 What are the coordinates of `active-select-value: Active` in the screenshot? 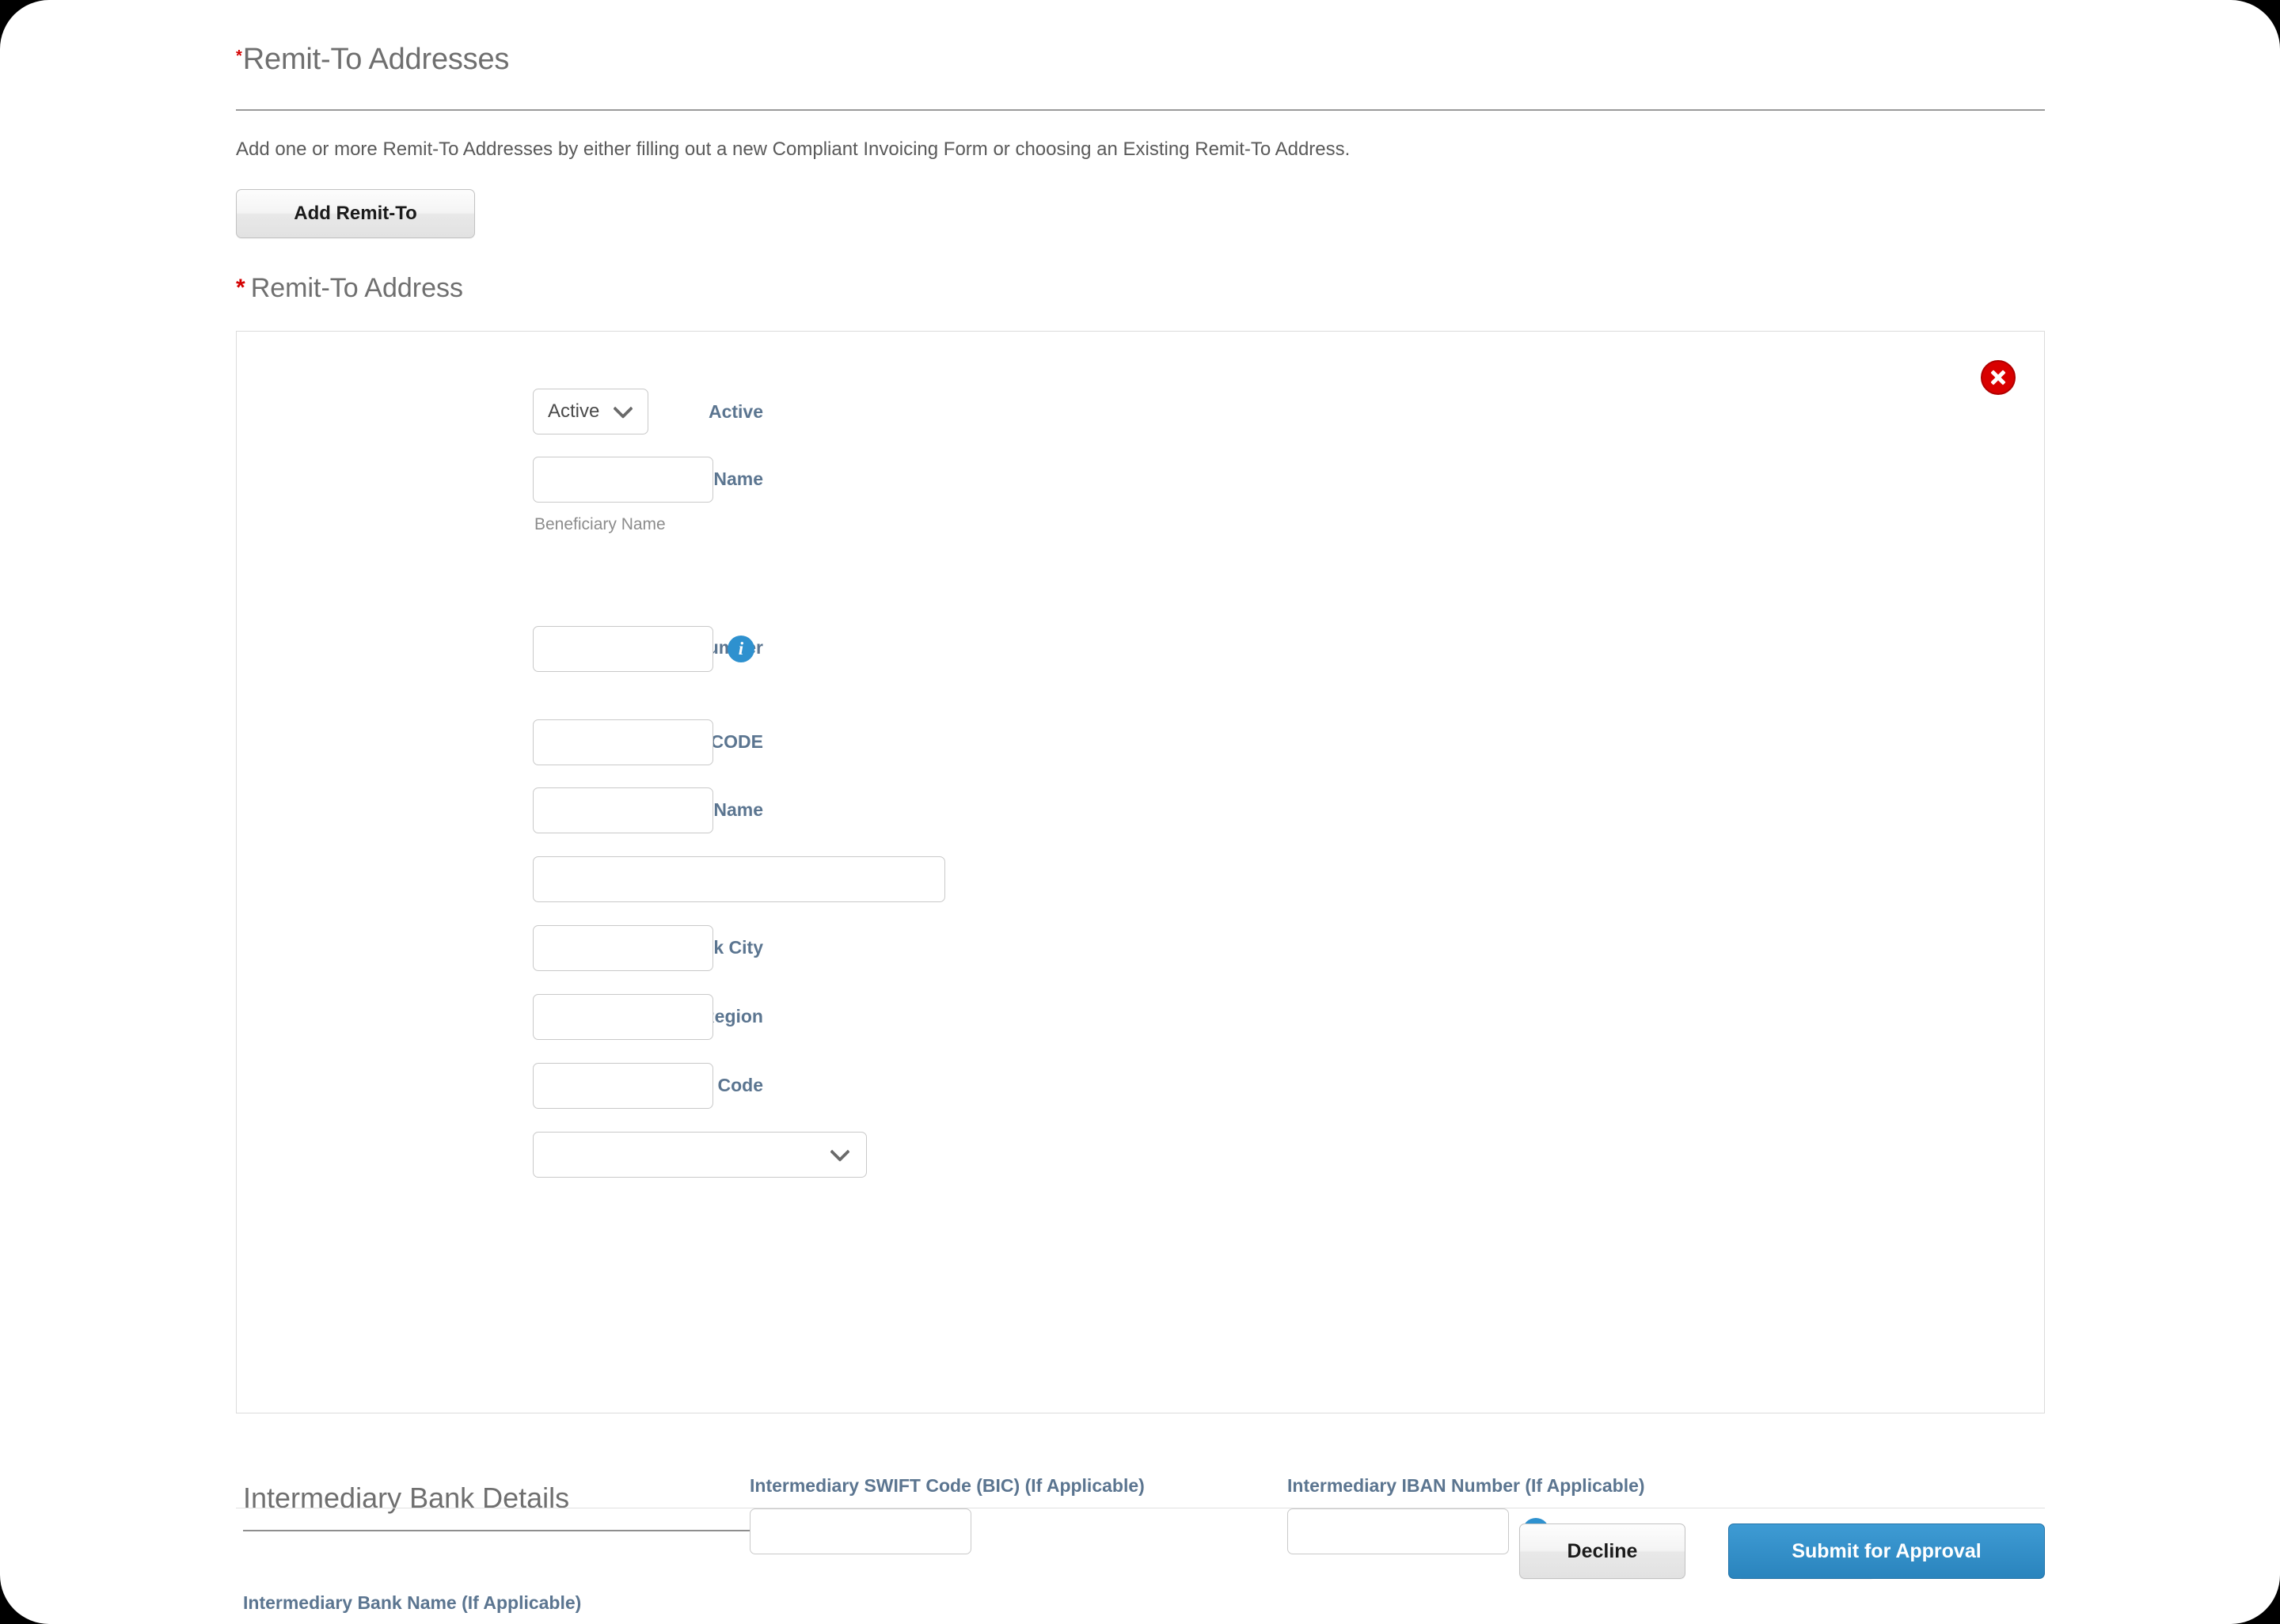 It's located at (574, 411).